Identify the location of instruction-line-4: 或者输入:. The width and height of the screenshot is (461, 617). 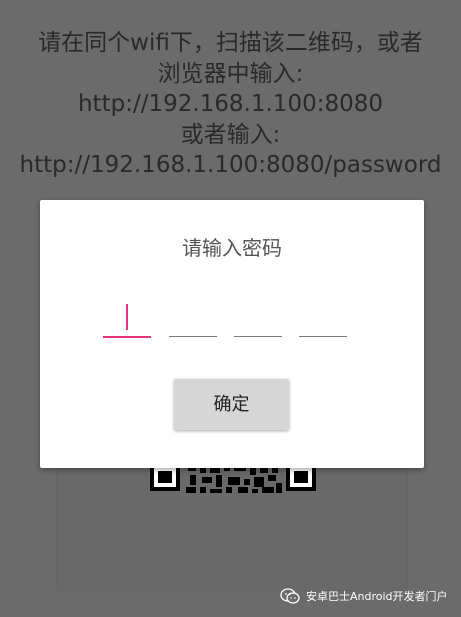
(230, 134).